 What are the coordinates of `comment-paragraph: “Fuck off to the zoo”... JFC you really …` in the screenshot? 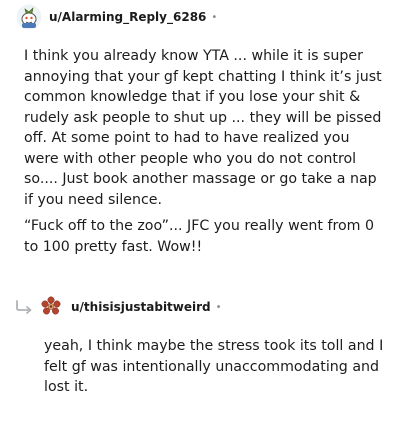 It's located at (199, 236).